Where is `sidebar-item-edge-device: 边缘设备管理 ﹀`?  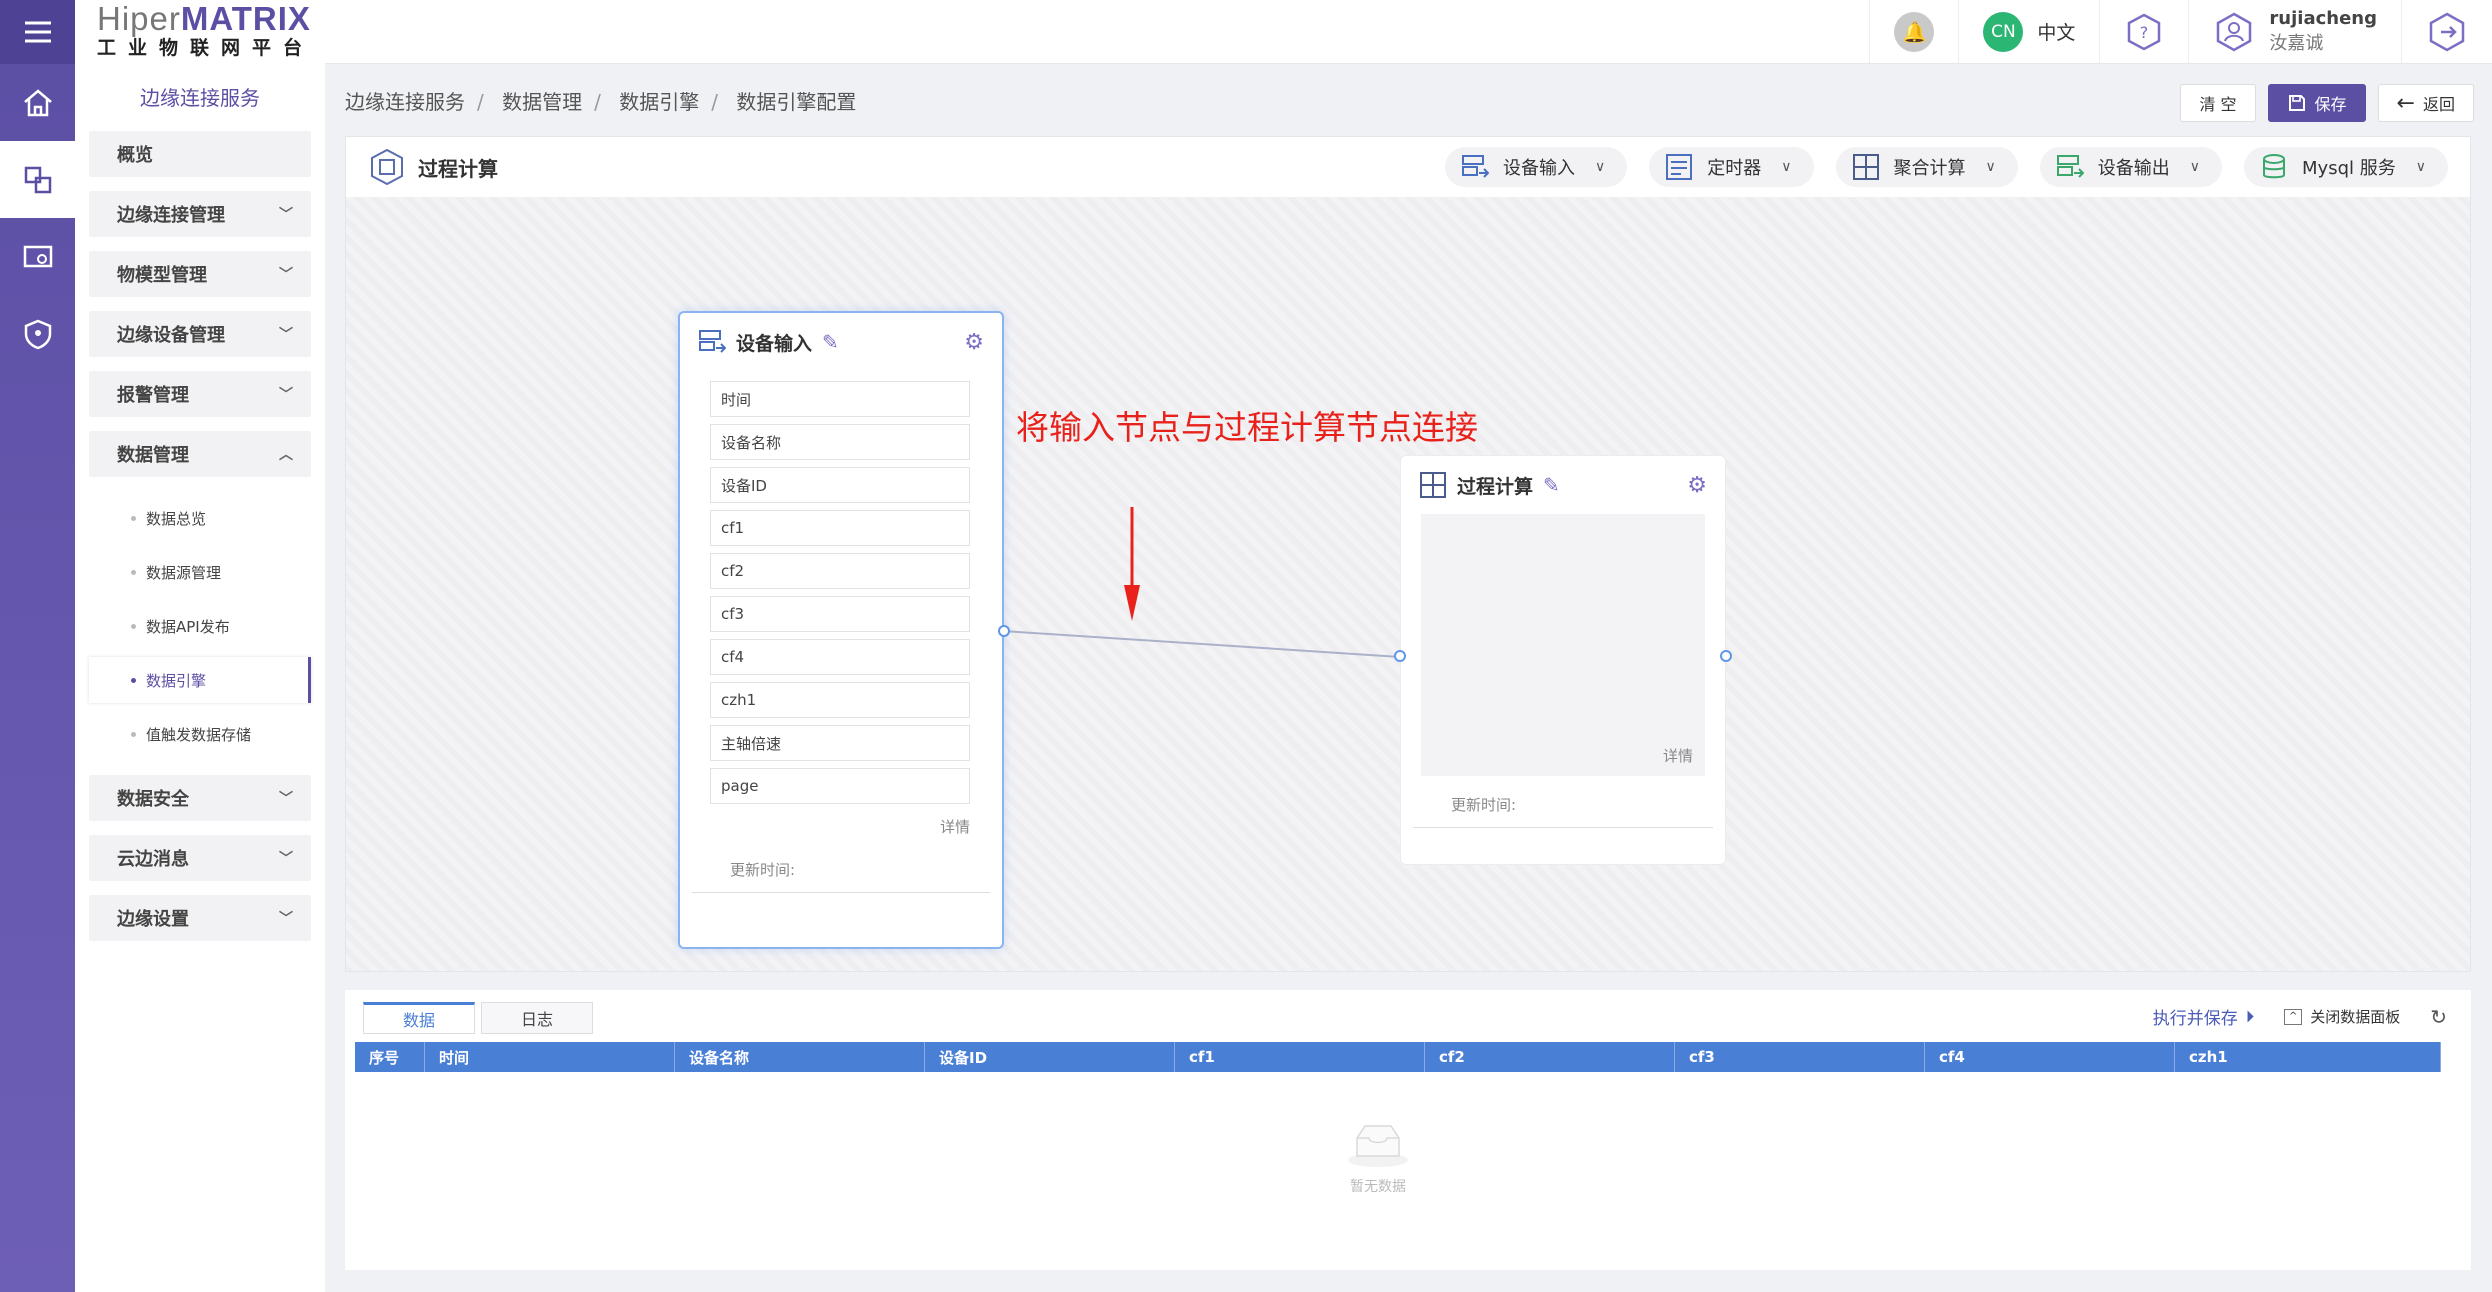
sidebar-item-edge-device: 边缘设备管理 ﹀ is located at coordinates (200, 334).